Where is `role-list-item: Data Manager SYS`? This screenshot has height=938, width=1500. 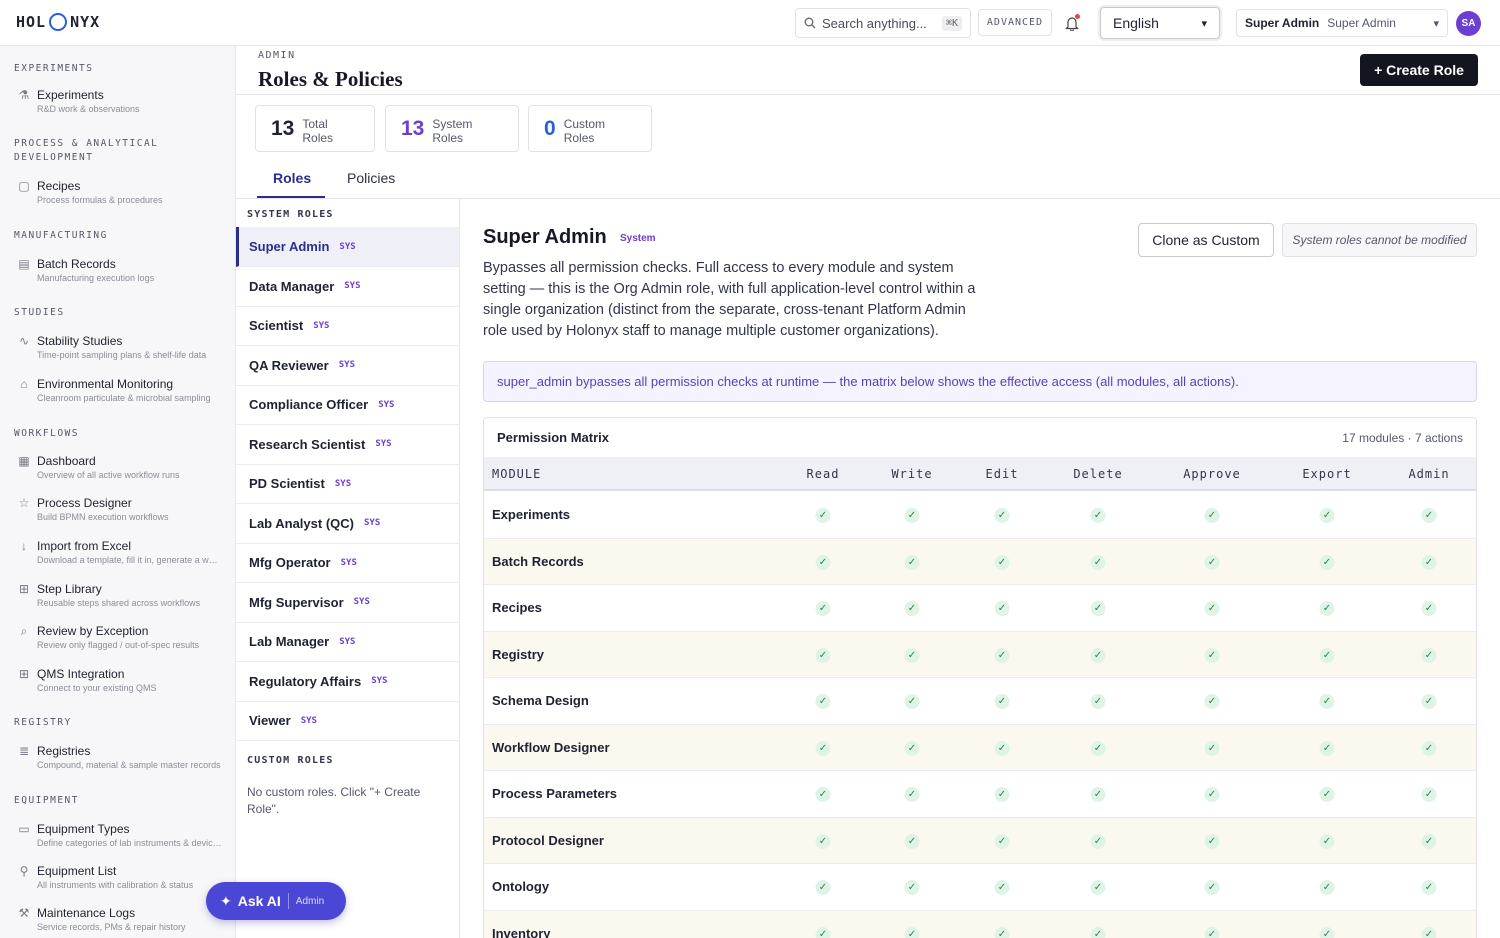 role-list-item: Data Manager SYS is located at coordinates (347, 287).